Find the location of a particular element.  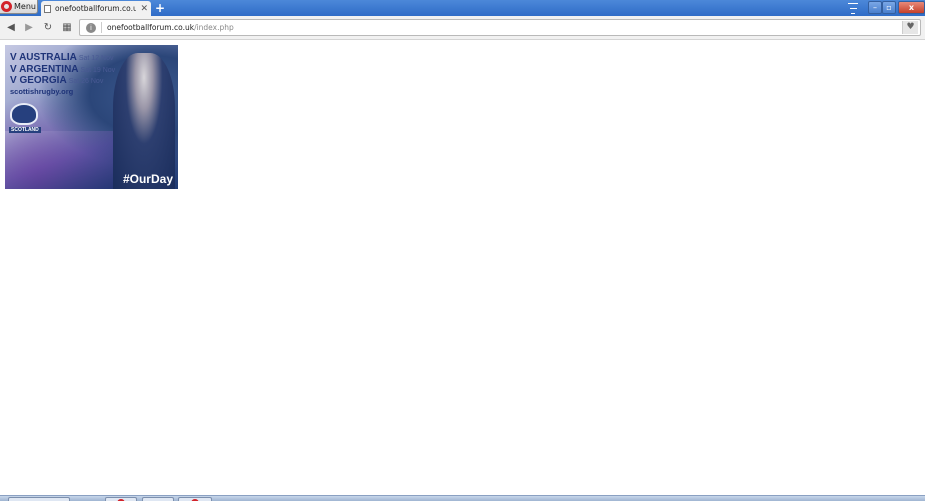

fixture-team: V ARGENTINA is located at coordinates (44, 69).